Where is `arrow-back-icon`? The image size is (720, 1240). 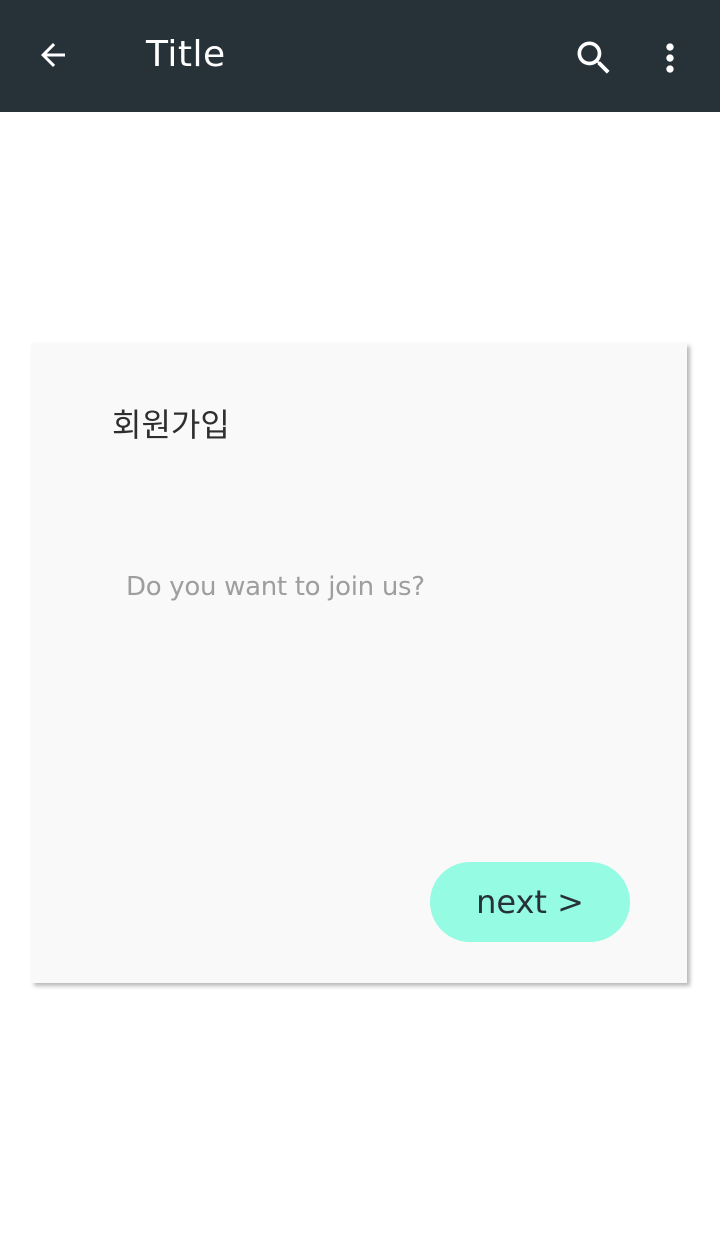 arrow-back-icon is located at coordinates (53, 55).